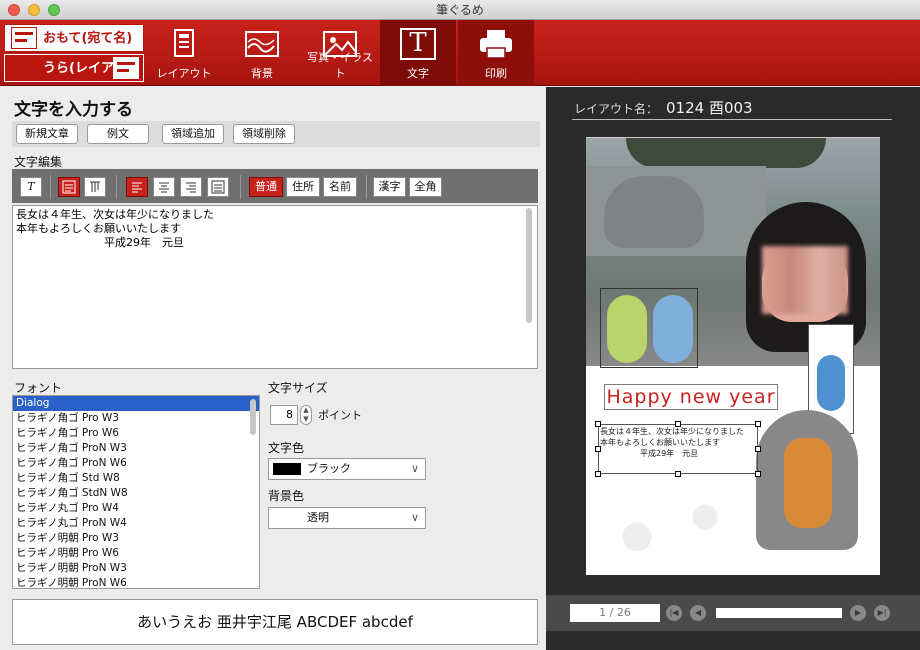  I want to click on font-item: Dialog, so click(136, 403).